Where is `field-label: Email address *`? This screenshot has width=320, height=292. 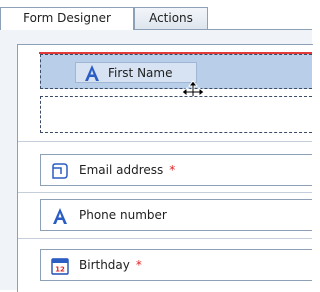 field-label: Email address * is located at coordinates (127, 170).